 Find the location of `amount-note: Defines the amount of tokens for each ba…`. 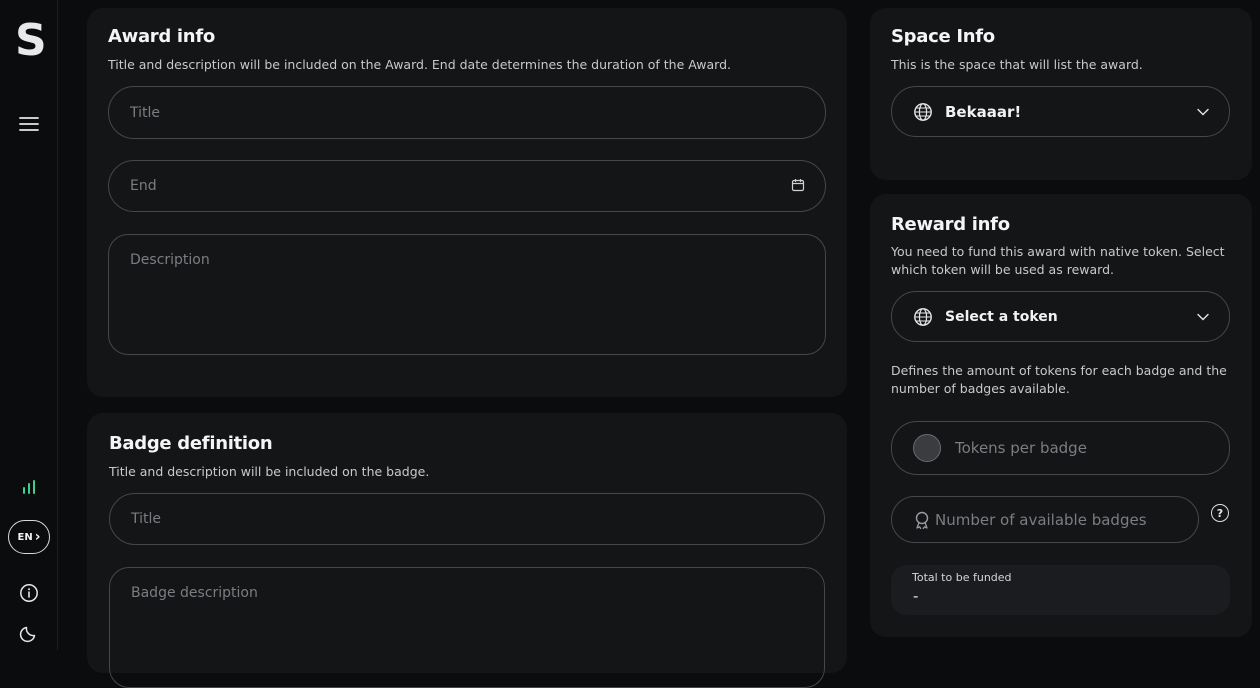

amount-note: Defines the amount of tokens for each ba… is located at coordinates (1059, 379).